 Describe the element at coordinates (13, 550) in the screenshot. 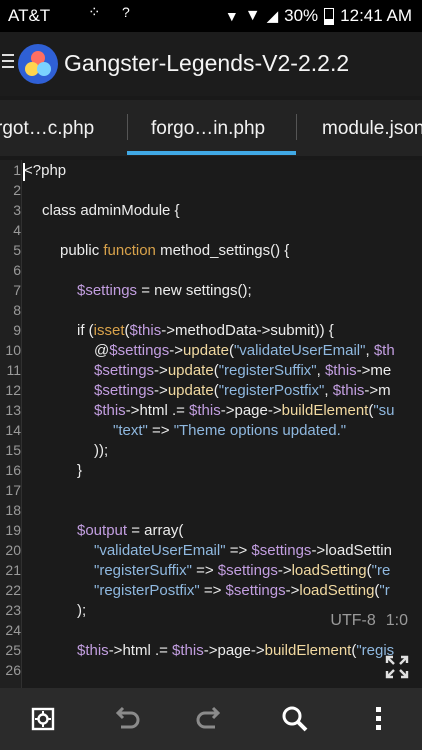

I see `line-number: 20` at that location.